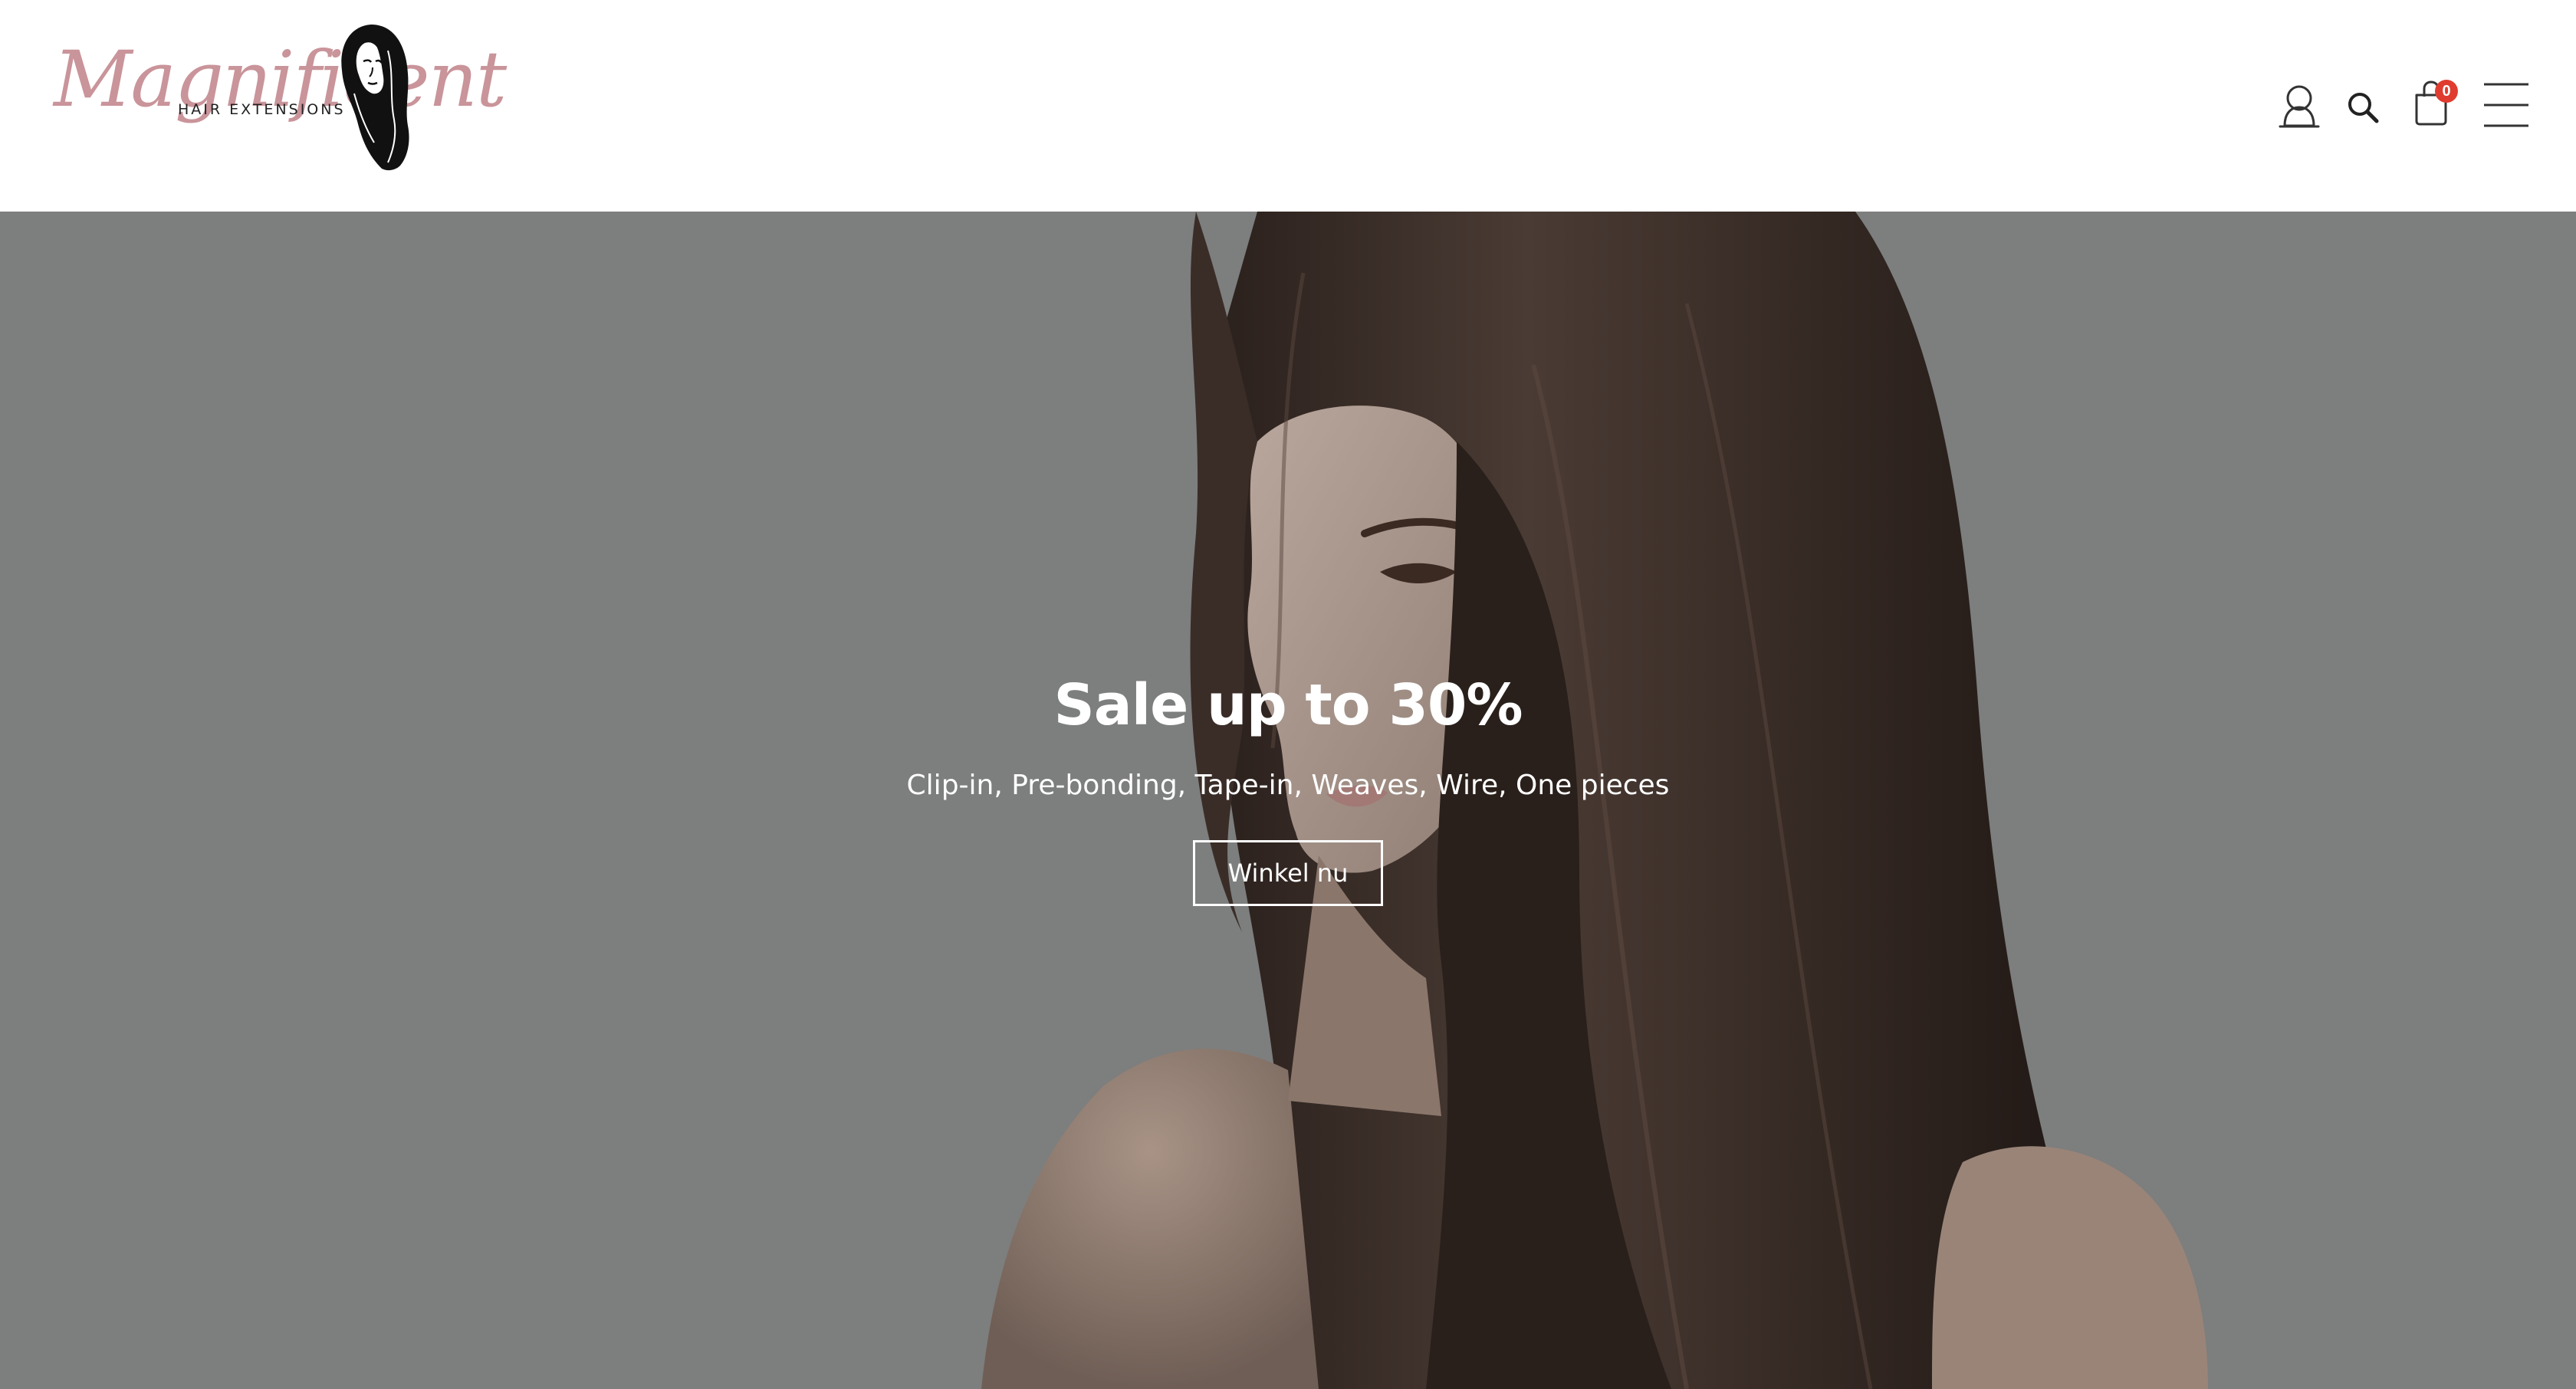 This screenshot has width=2576, height=1389. I want to click on cart-count-badge: 0, so click(2446, 91).